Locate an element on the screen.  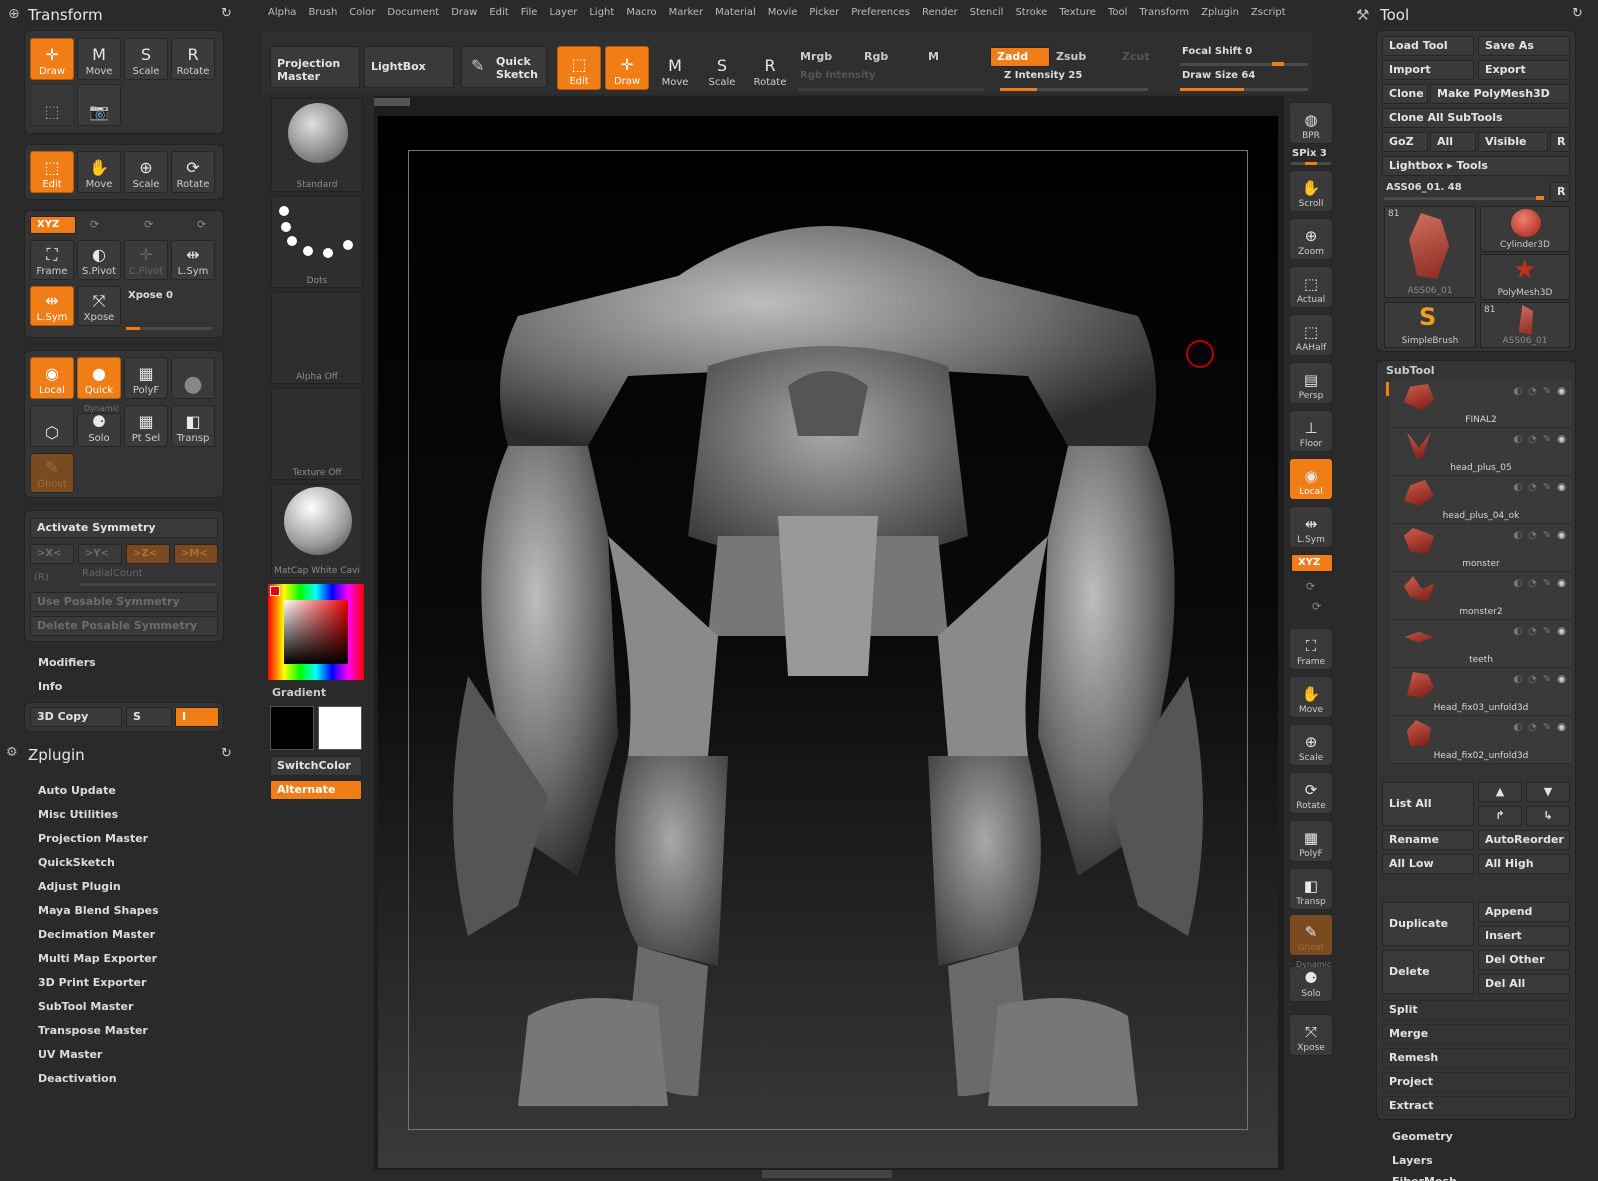
ptsel-button: ▦ Pt Sel is located at coordinates (146, 426).